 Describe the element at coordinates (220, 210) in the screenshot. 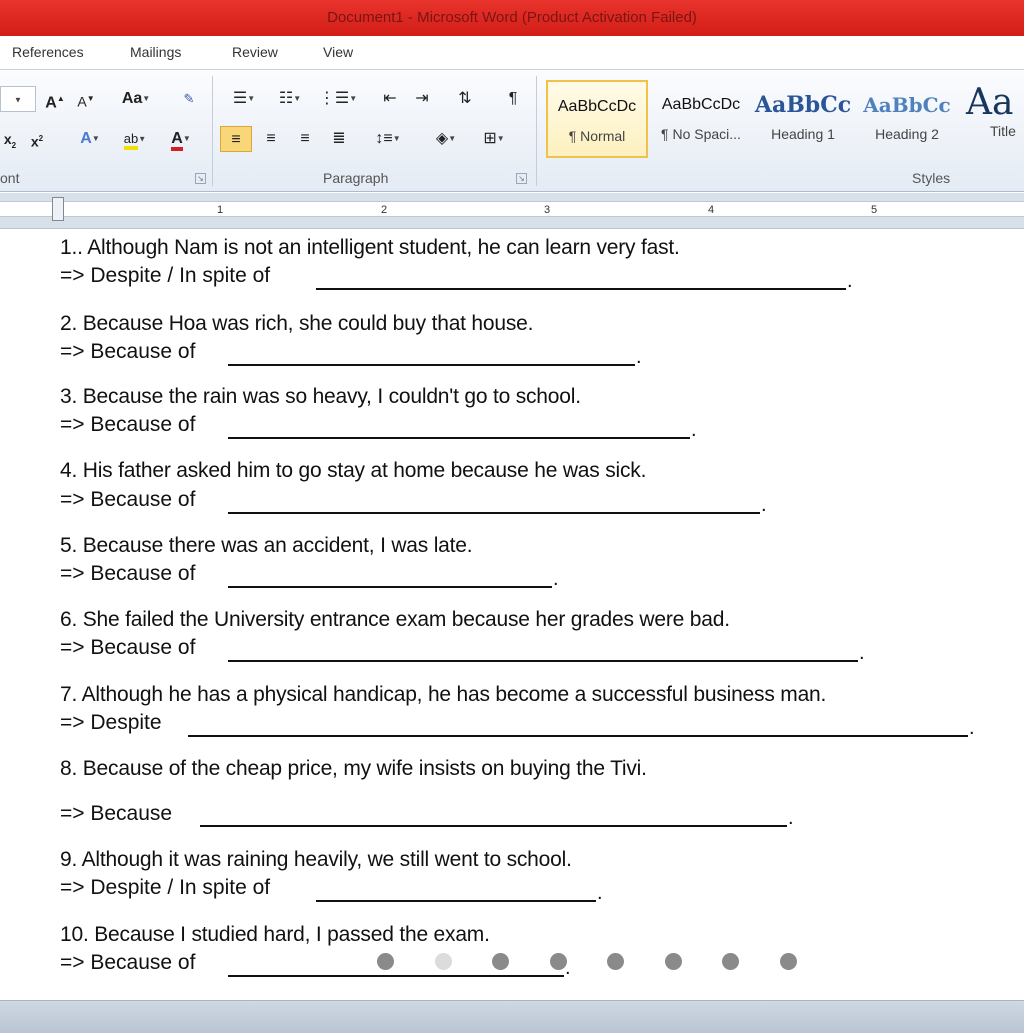

I see `ruler-number: 1` at that location.